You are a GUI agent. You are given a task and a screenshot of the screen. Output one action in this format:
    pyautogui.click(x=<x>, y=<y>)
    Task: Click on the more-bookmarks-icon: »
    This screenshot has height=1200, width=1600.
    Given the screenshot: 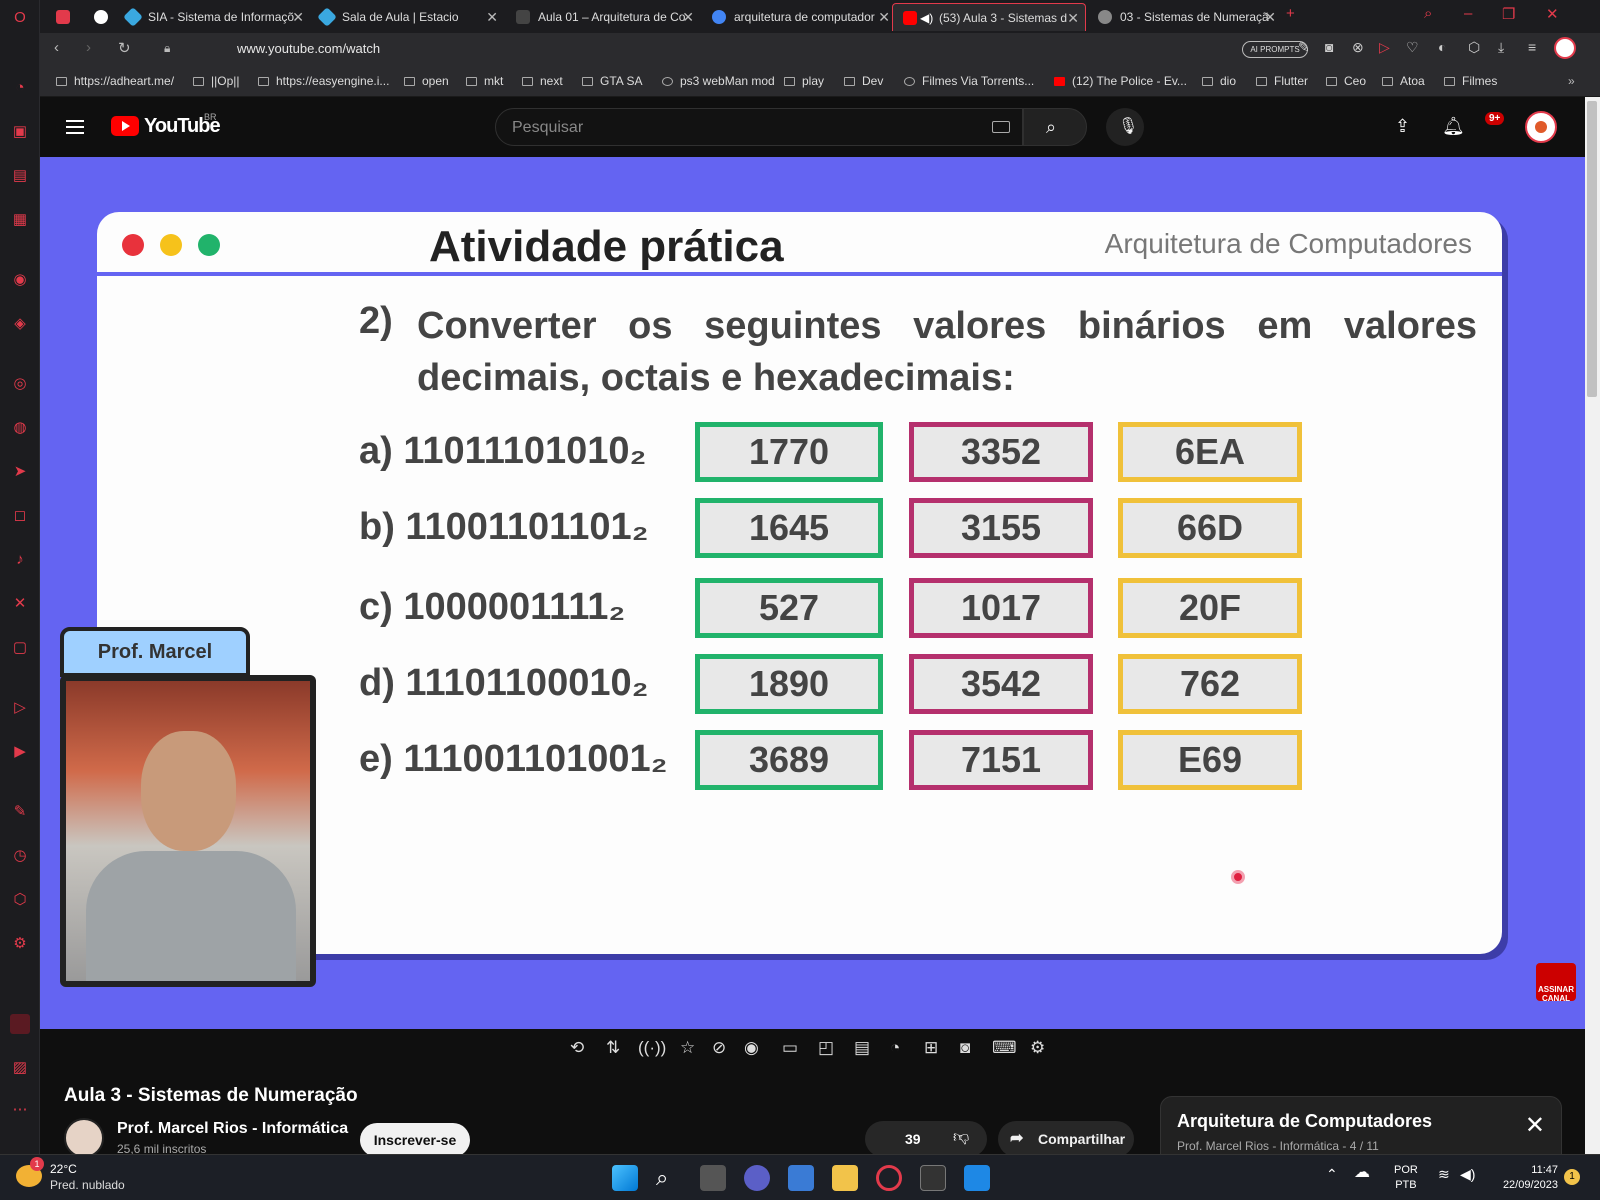 What is the action you would take?
    pyautogui.click(x=1571, y=81)
    